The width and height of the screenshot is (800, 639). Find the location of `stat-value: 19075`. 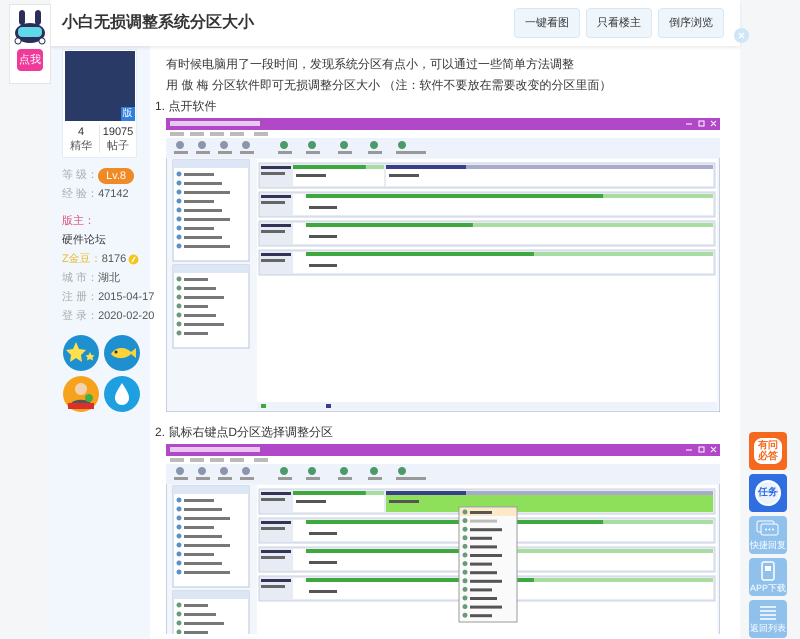

stat-value: 19075 is located at coordinates (118, 132).